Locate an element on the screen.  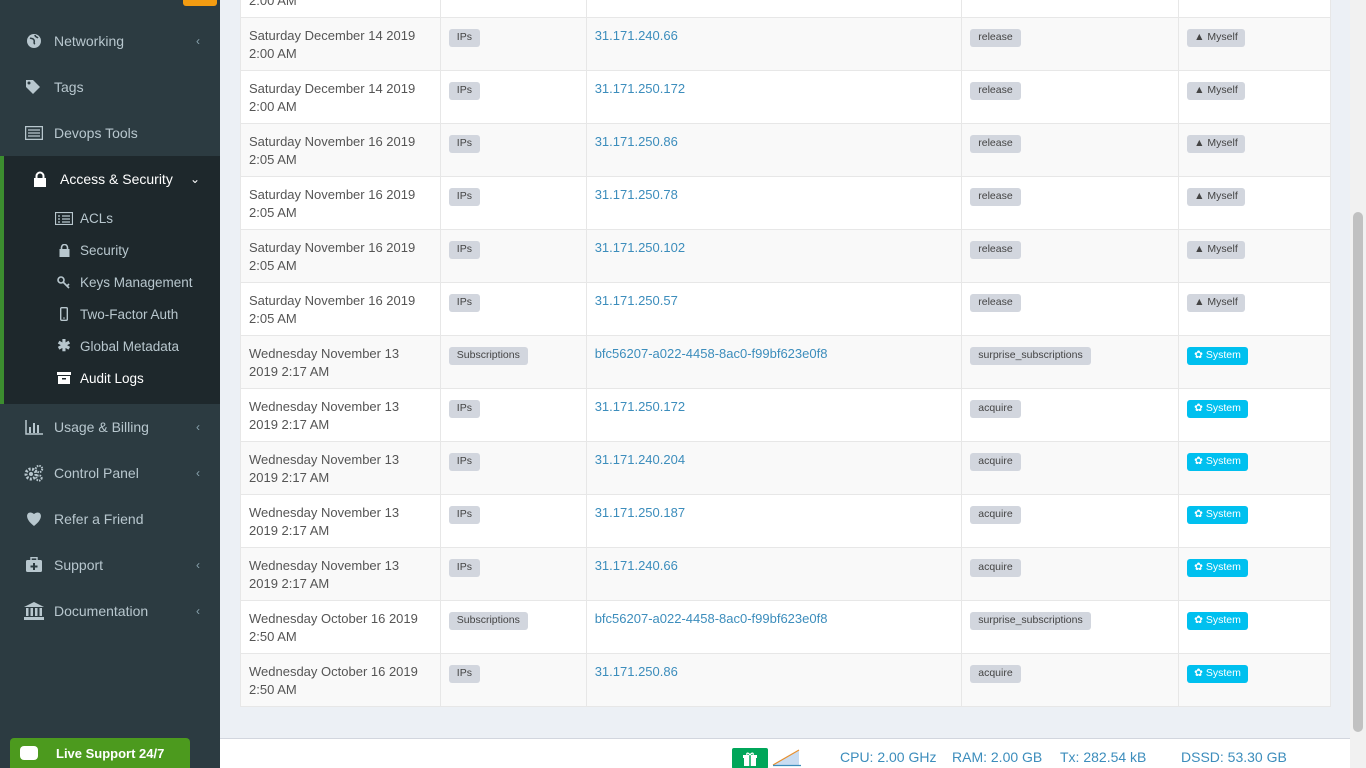
sidebar-item-usage-billing: Usage & Billing ‹ is located at coordinates (110, 427).